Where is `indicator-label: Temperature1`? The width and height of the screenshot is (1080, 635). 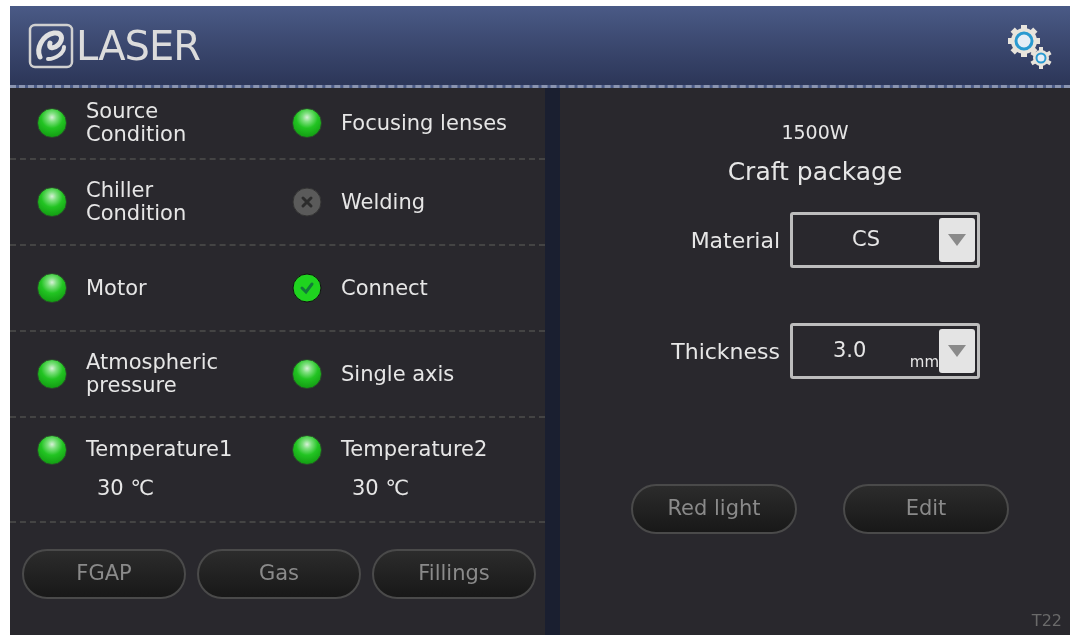 indicator-label: Temperature1 is located at coordinates (159, 450).